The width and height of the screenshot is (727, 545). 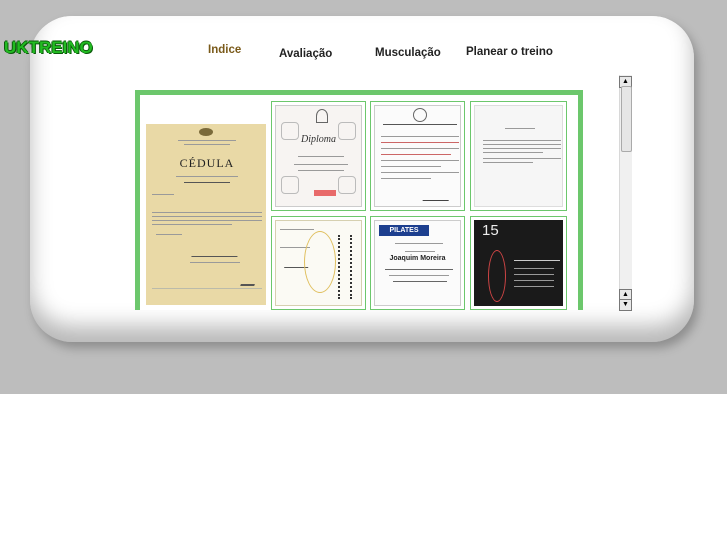 I want to click on stamp-mark, so click(x=249, y=281).